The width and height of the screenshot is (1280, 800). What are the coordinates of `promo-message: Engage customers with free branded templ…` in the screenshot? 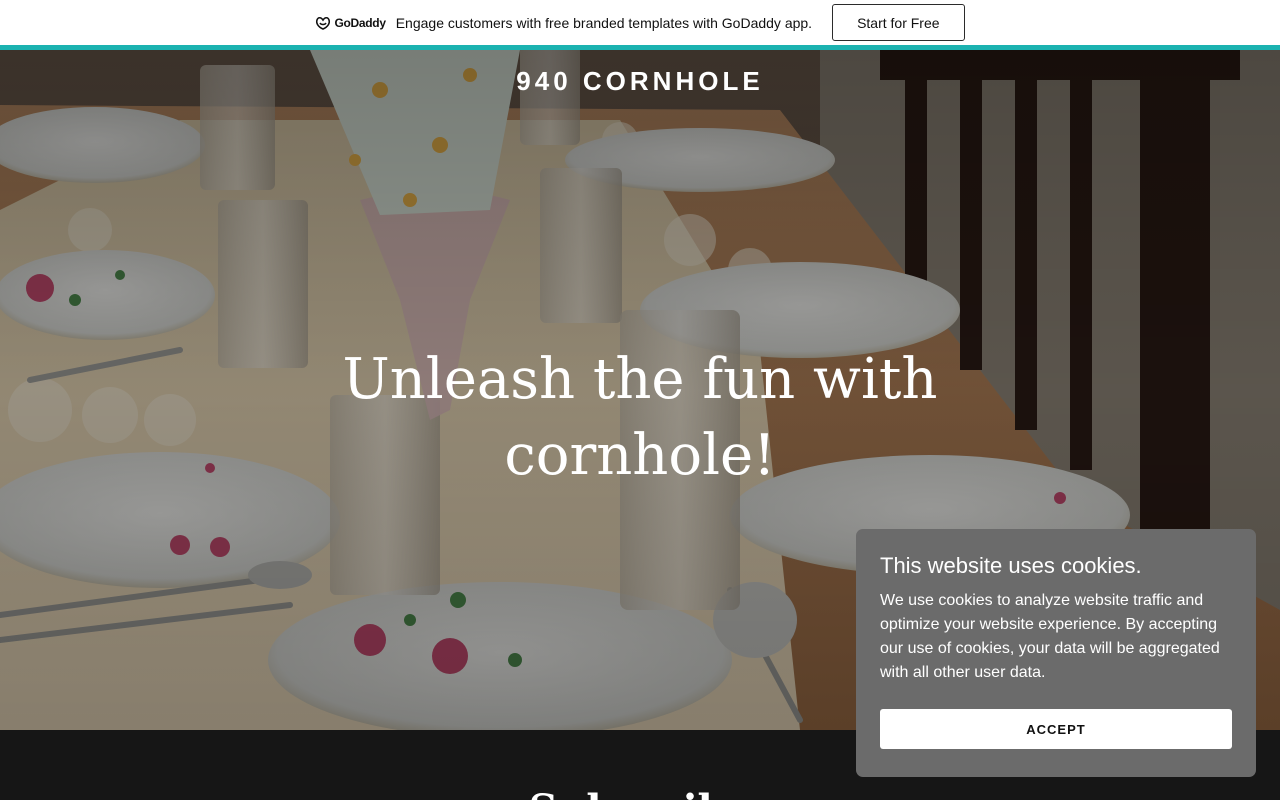 It's located at (604, 22).